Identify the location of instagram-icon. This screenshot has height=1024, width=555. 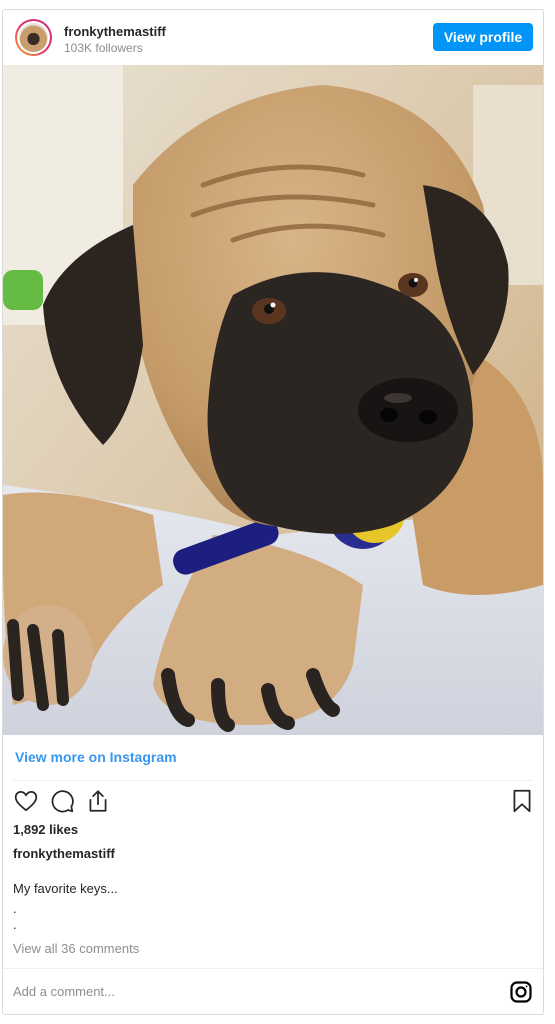
(521, 992).